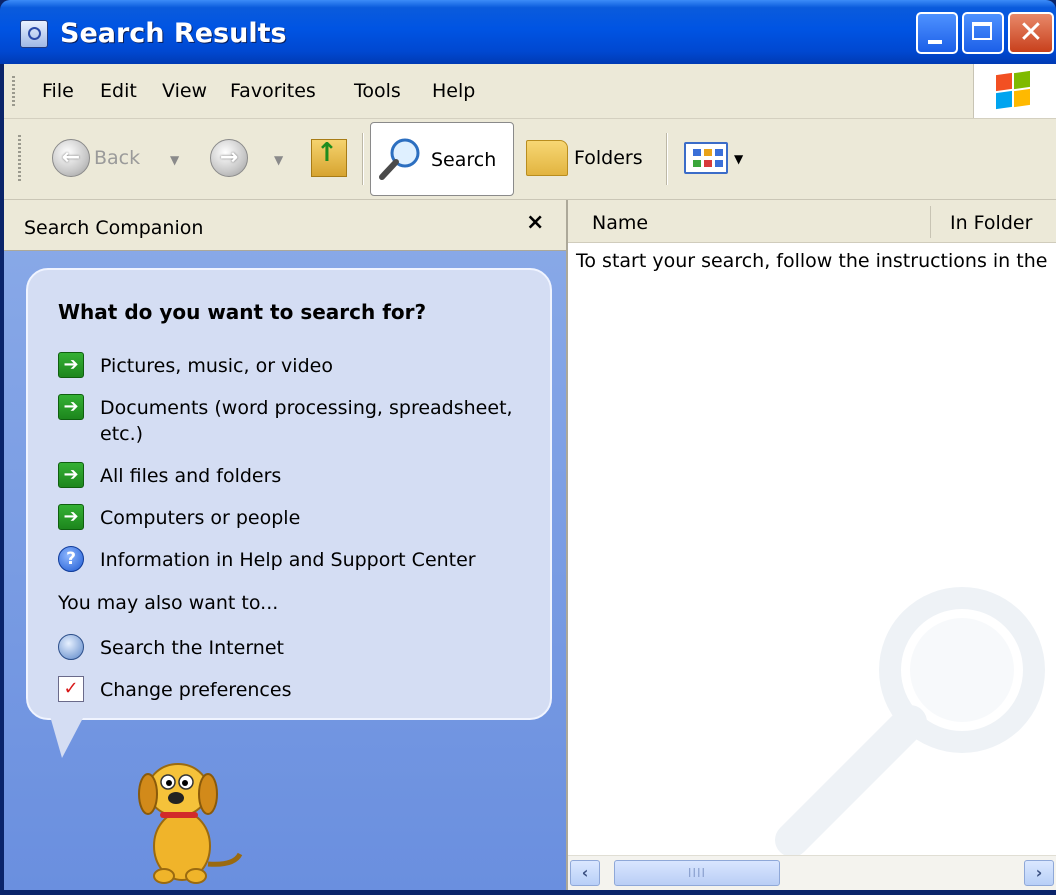 Image resolution: width=1056 pixels, height=895 pixels. I want to click on views-icon, so click(706, 158).